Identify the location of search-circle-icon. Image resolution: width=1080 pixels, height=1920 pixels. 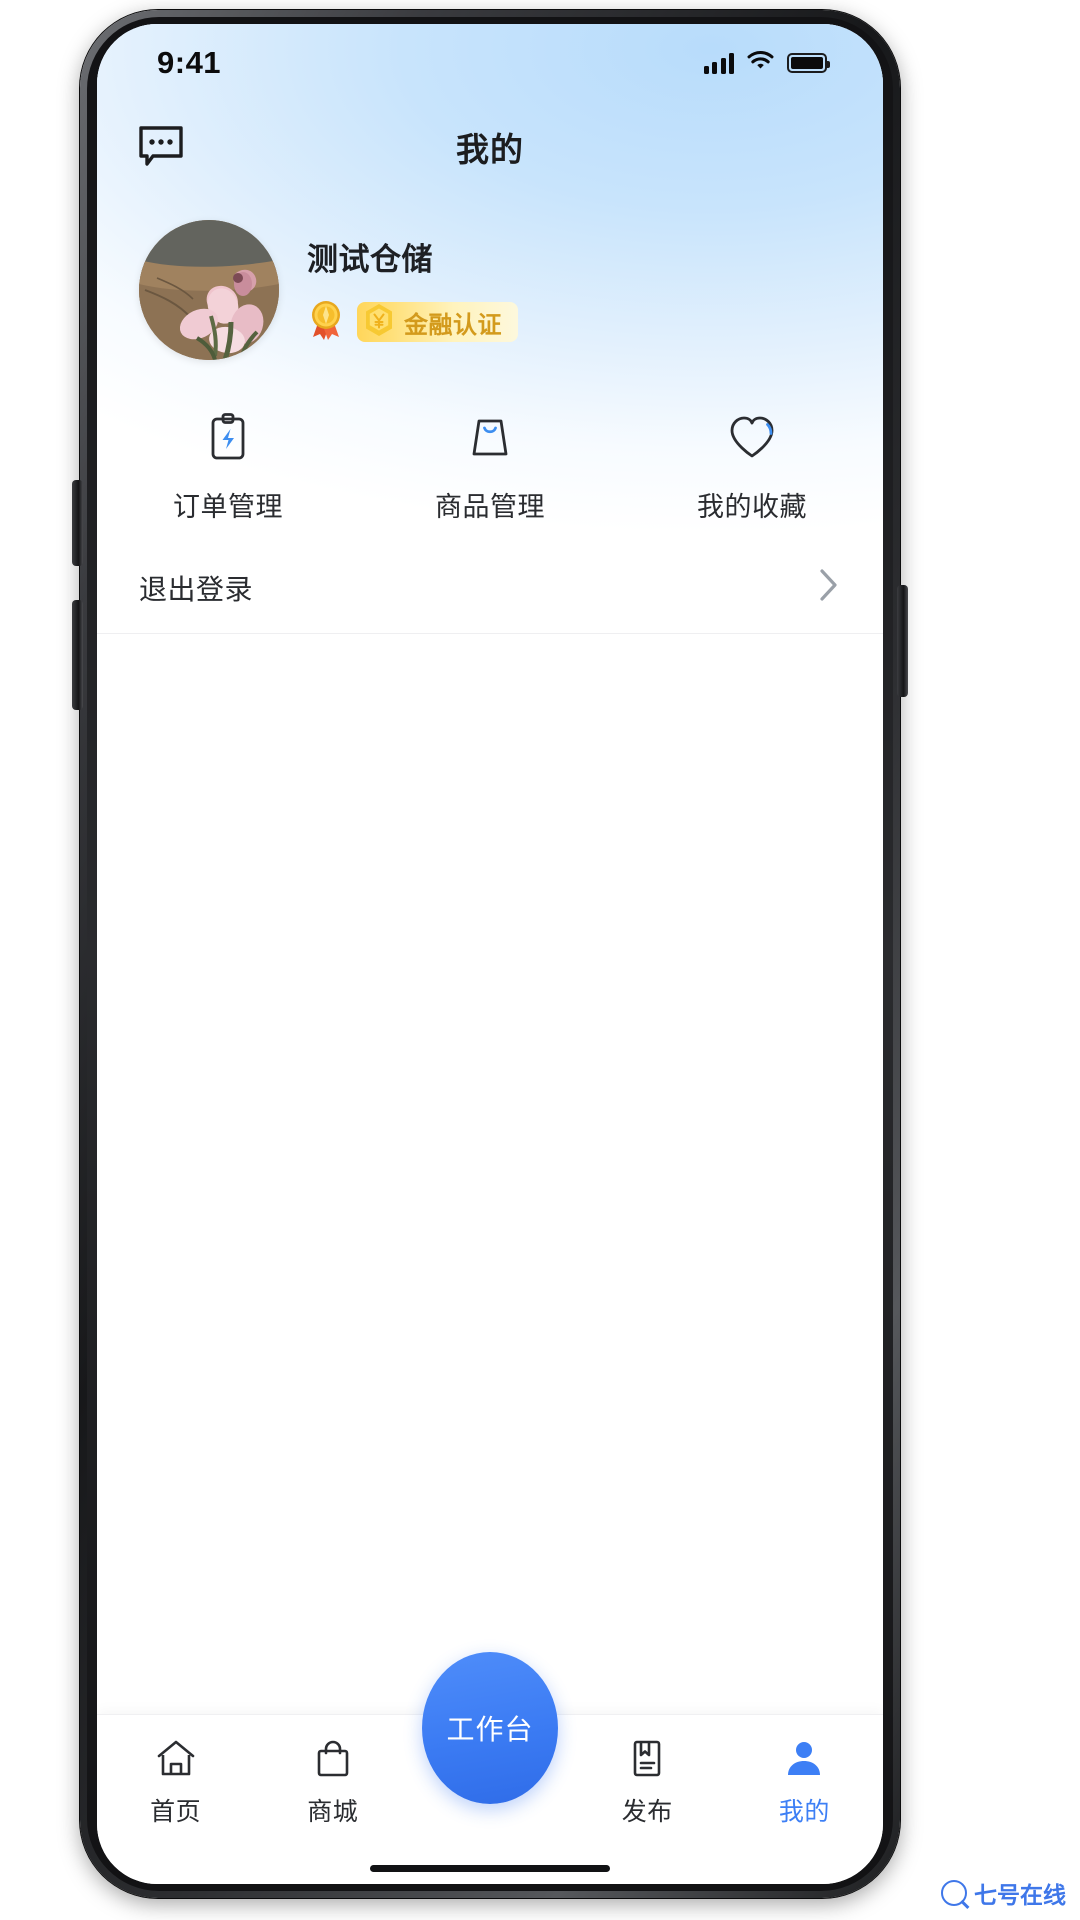
(954, 1893).